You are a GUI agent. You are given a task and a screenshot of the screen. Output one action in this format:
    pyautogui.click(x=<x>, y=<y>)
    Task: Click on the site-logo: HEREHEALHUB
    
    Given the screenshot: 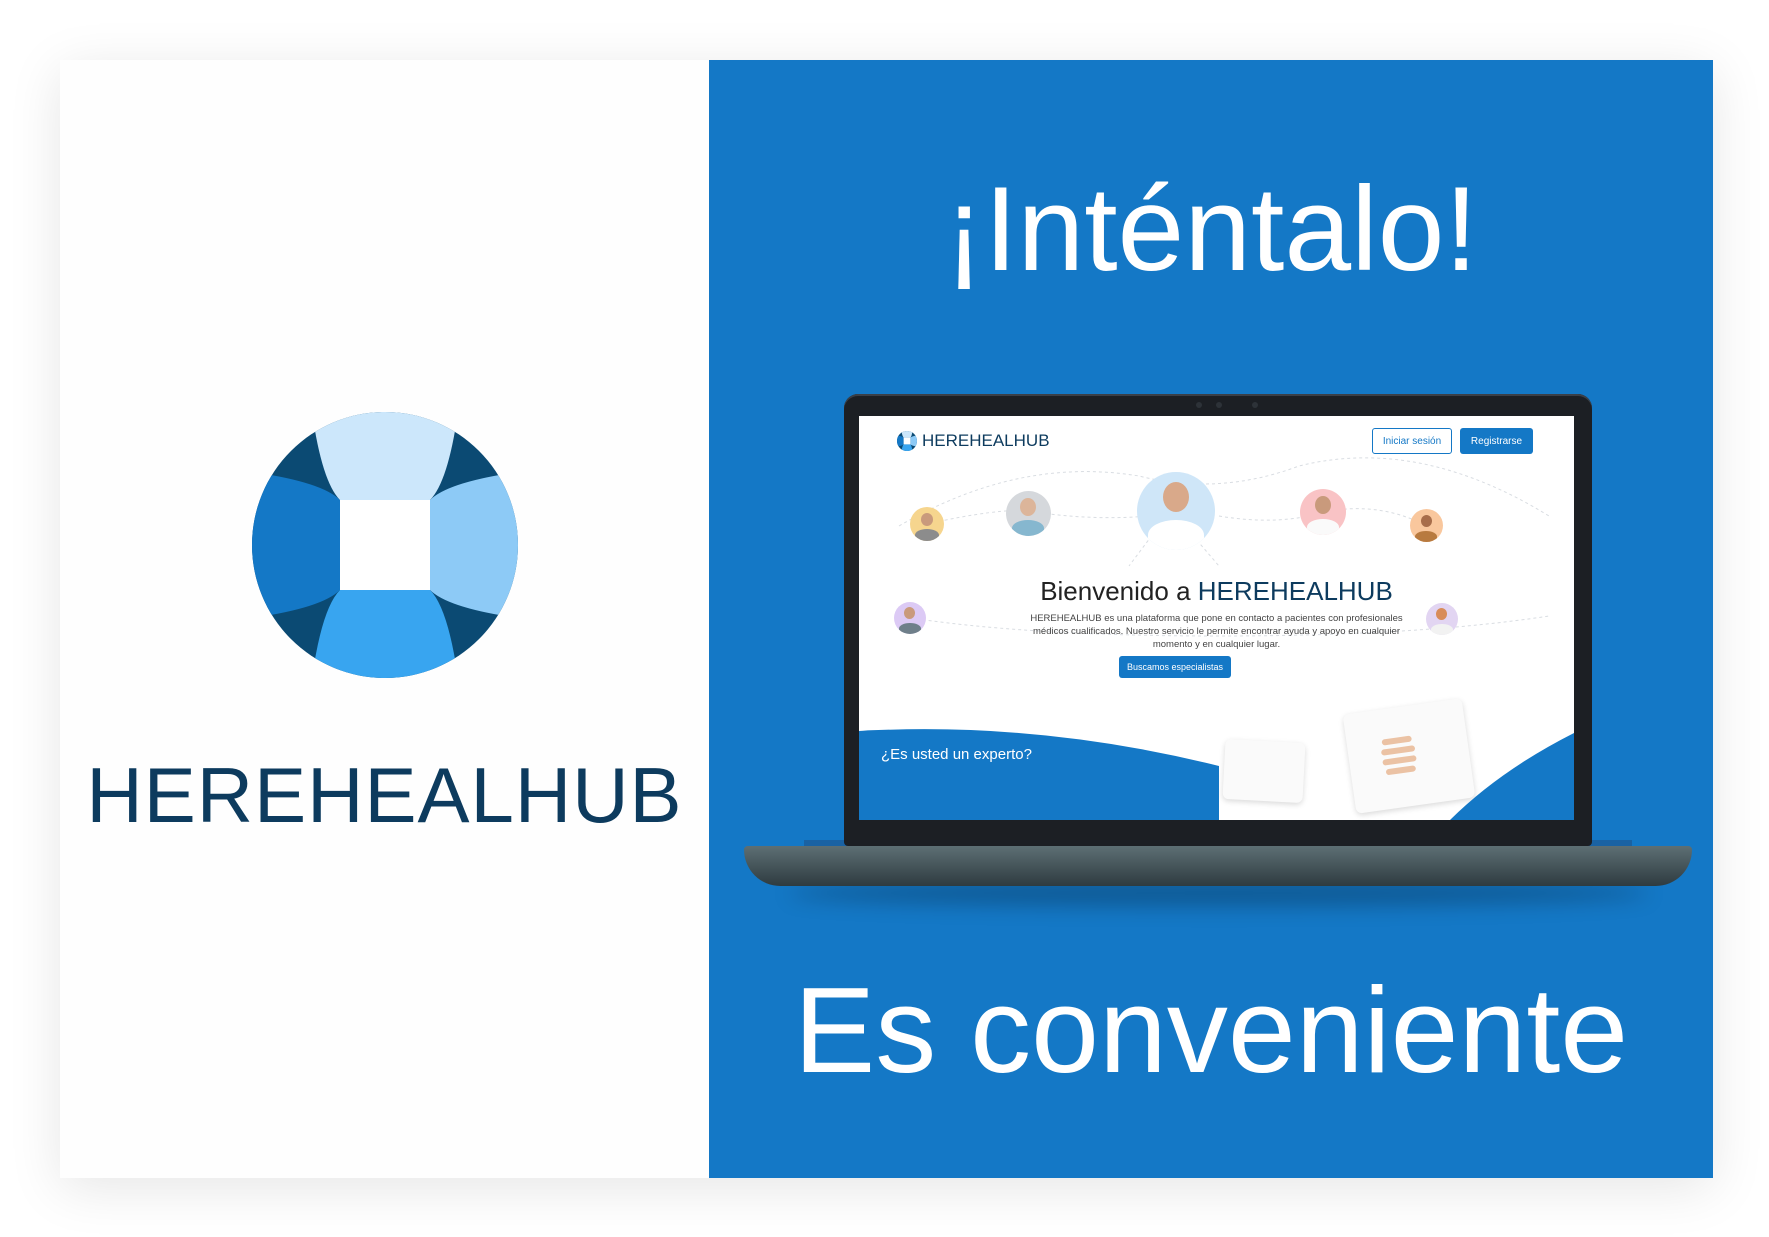 What is the action you would take?
    pyautogui.click(x=973, y=441)
    